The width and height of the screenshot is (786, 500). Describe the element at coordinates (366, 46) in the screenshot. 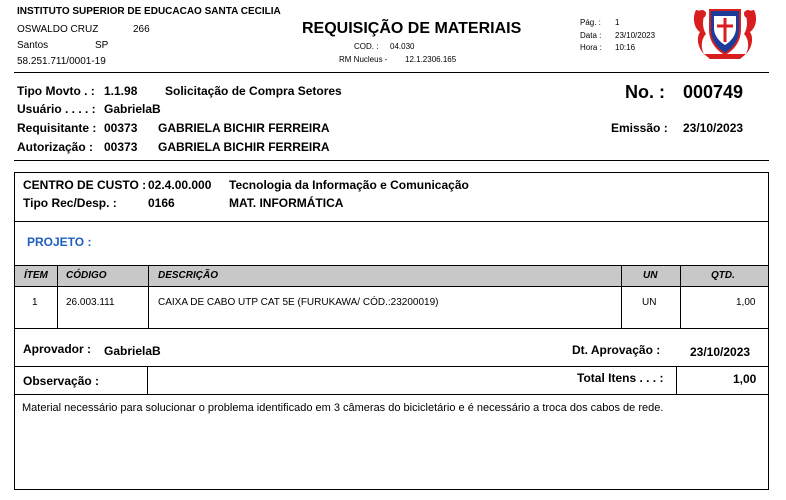

I see `cod-label: COD. :` at that location.